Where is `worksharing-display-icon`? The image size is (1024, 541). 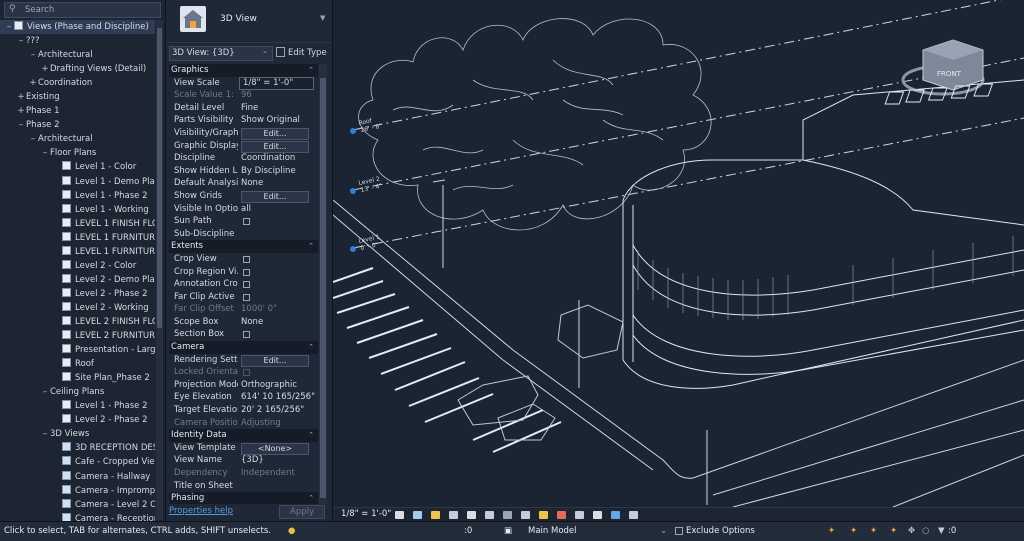
worksharing-display-icon is located at coordinates (579, 515).